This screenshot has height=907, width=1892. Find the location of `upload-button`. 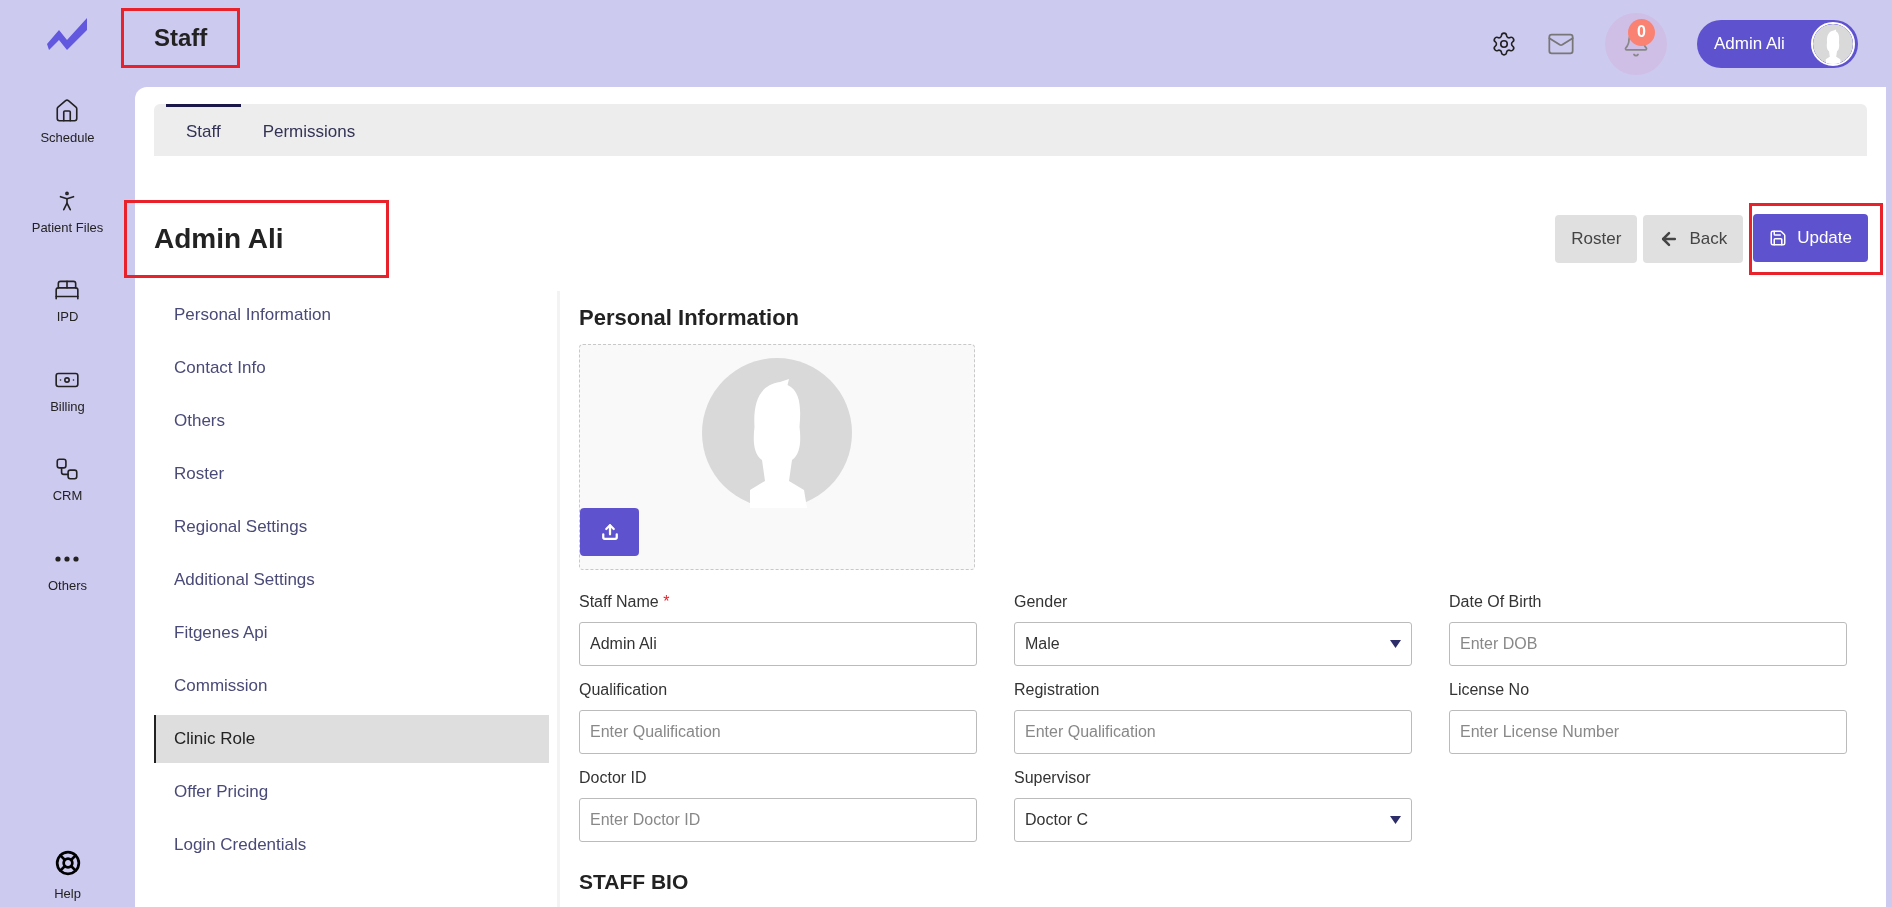

upload-button is located at coordinates (609, 532).